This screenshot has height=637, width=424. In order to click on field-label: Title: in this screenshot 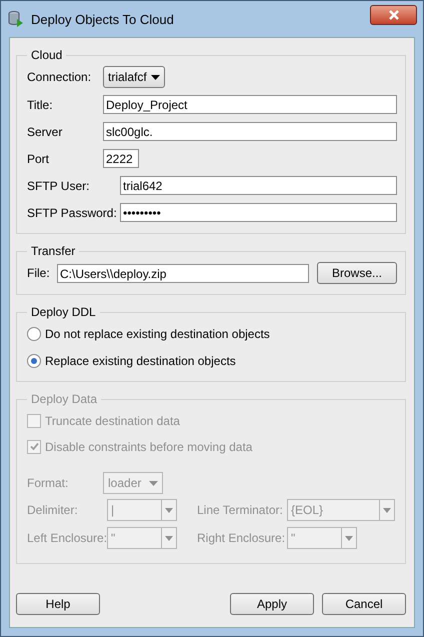, I will do `click(40, 105)`.